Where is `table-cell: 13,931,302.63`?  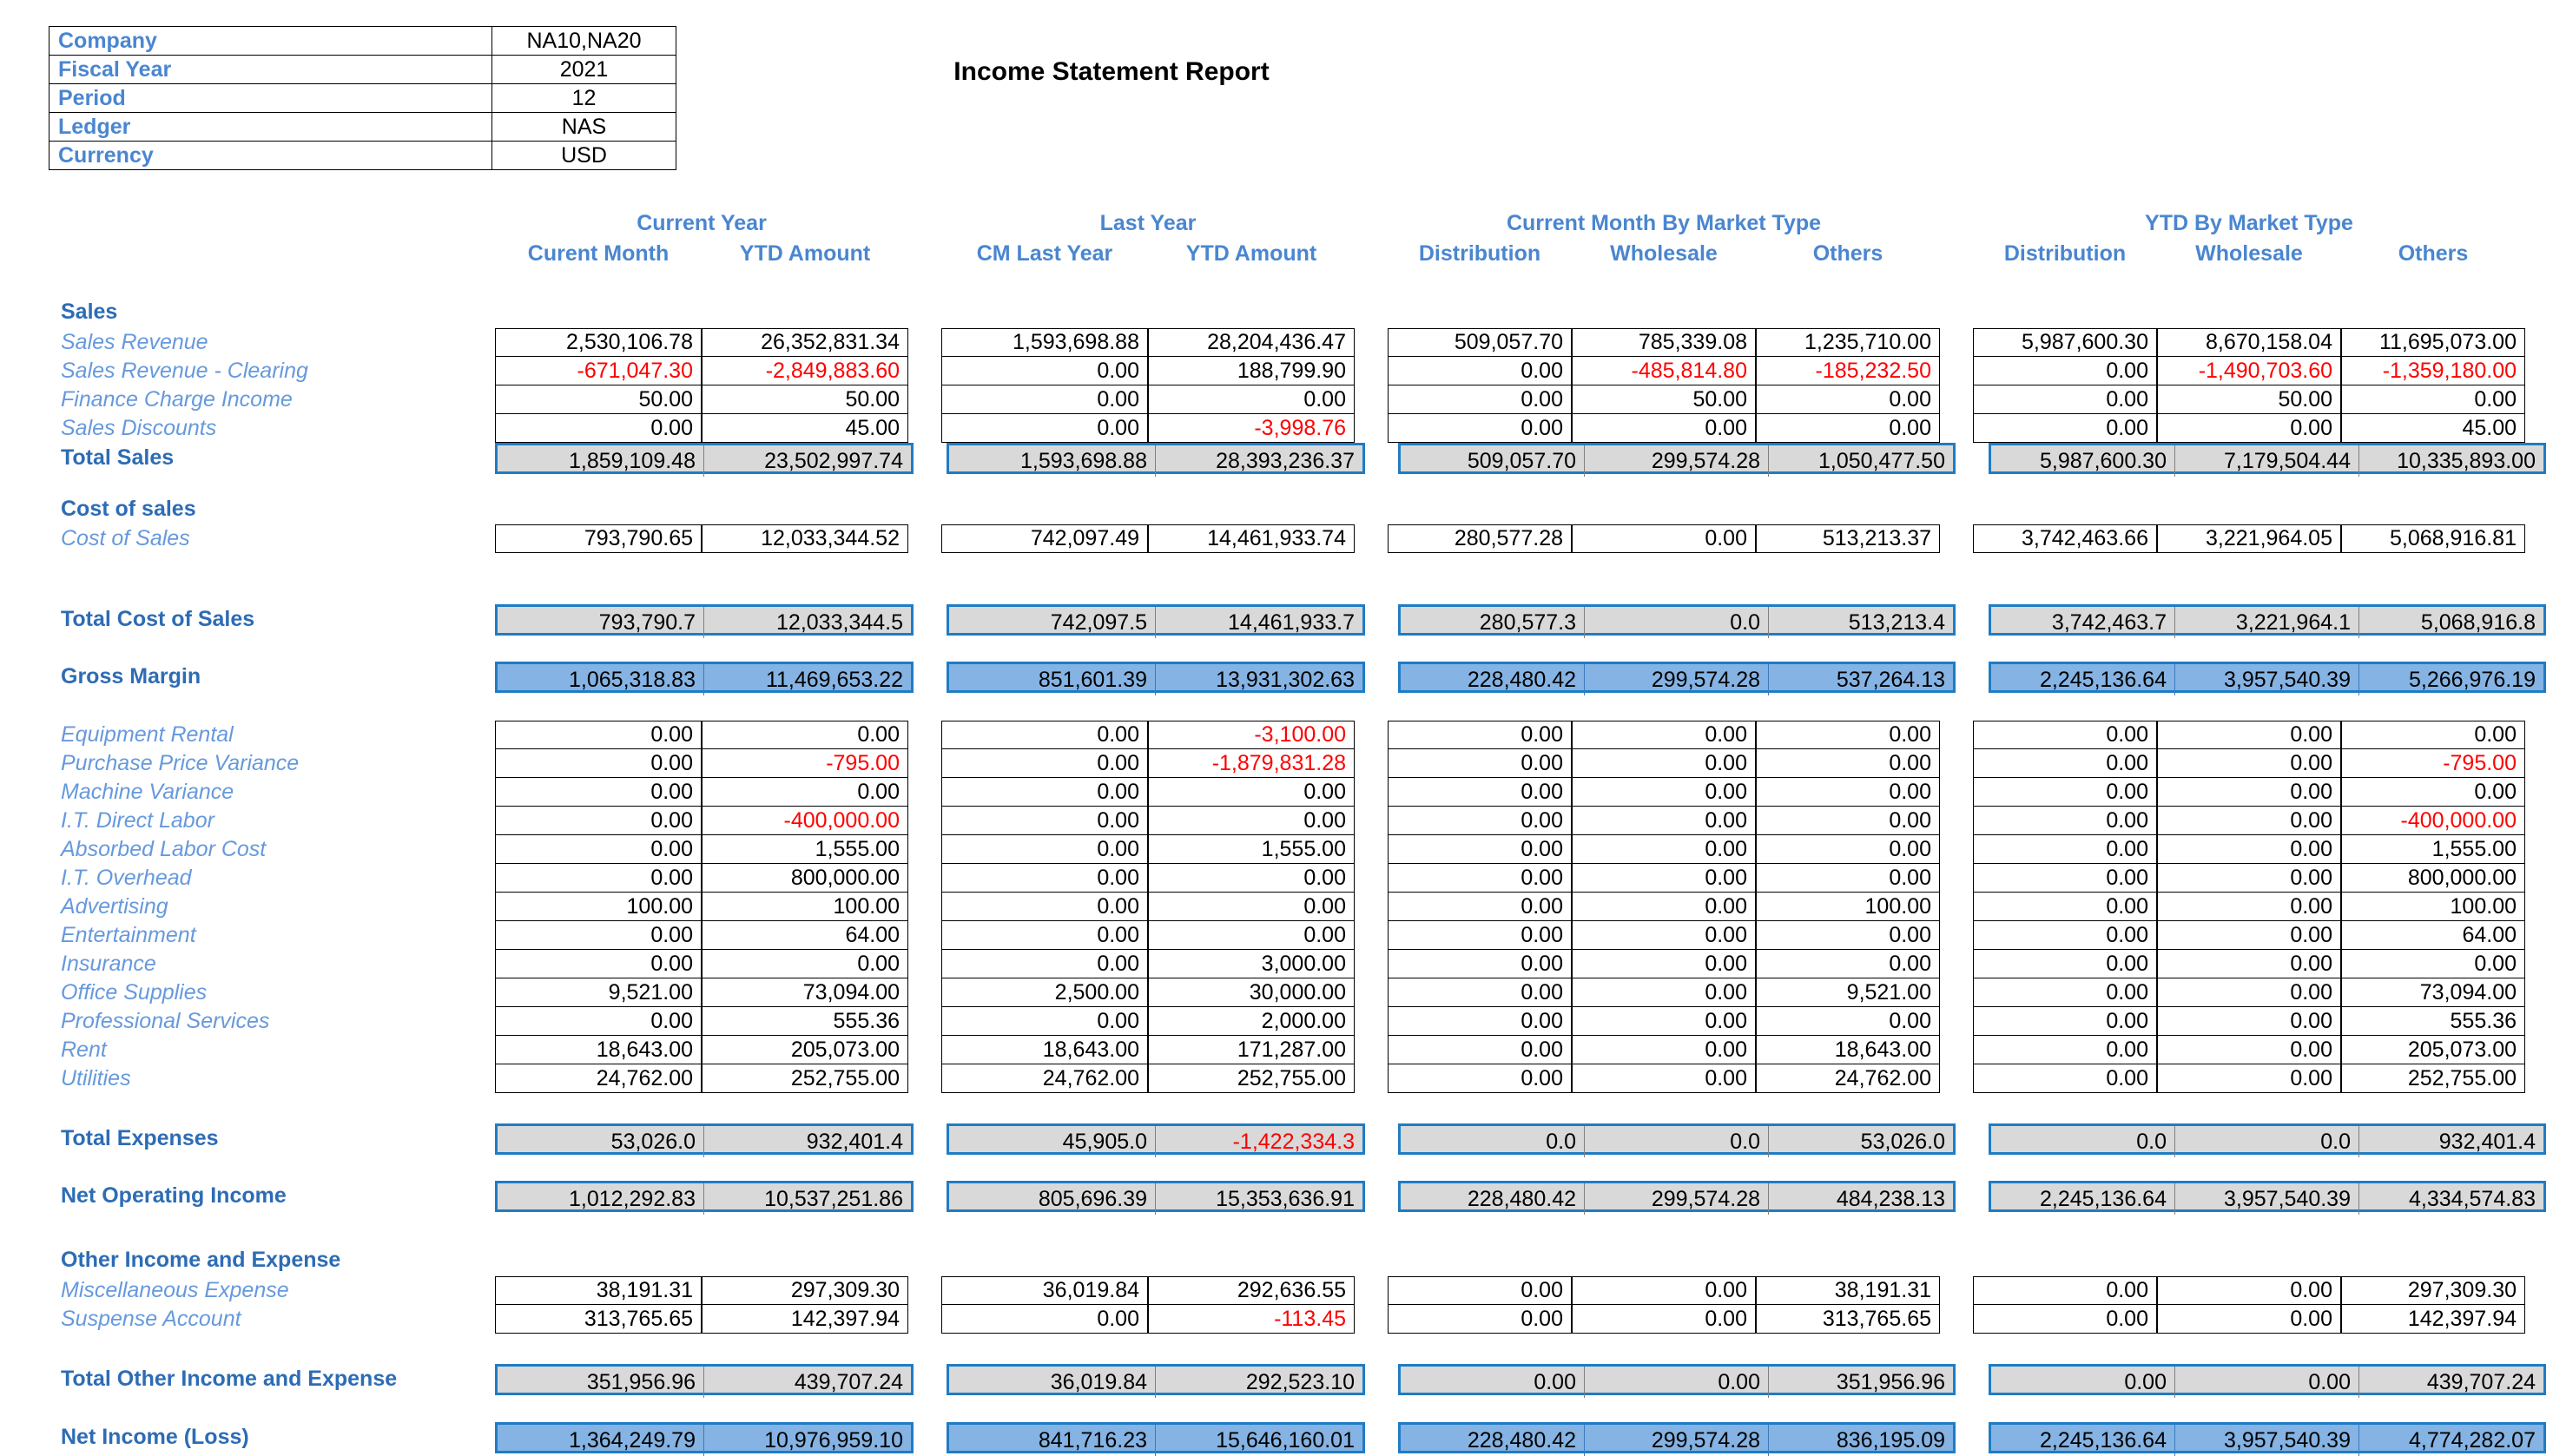 table-cell: 13,931,302.63 is located at coordinates (1285, 679).